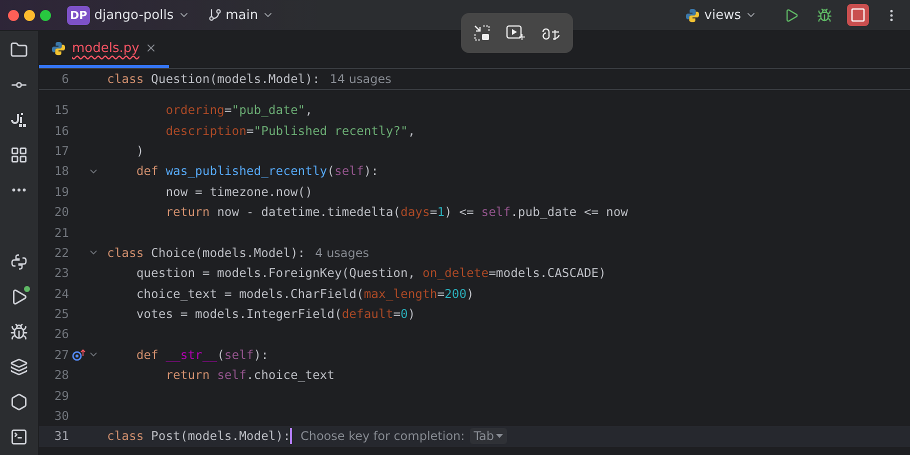  I want to click on close-window-button, so click(13, 15).